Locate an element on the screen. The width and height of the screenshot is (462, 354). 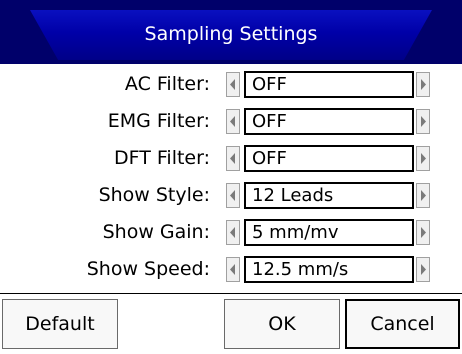
show-style-value: 12 Leads is located at coordinates (329, 195).